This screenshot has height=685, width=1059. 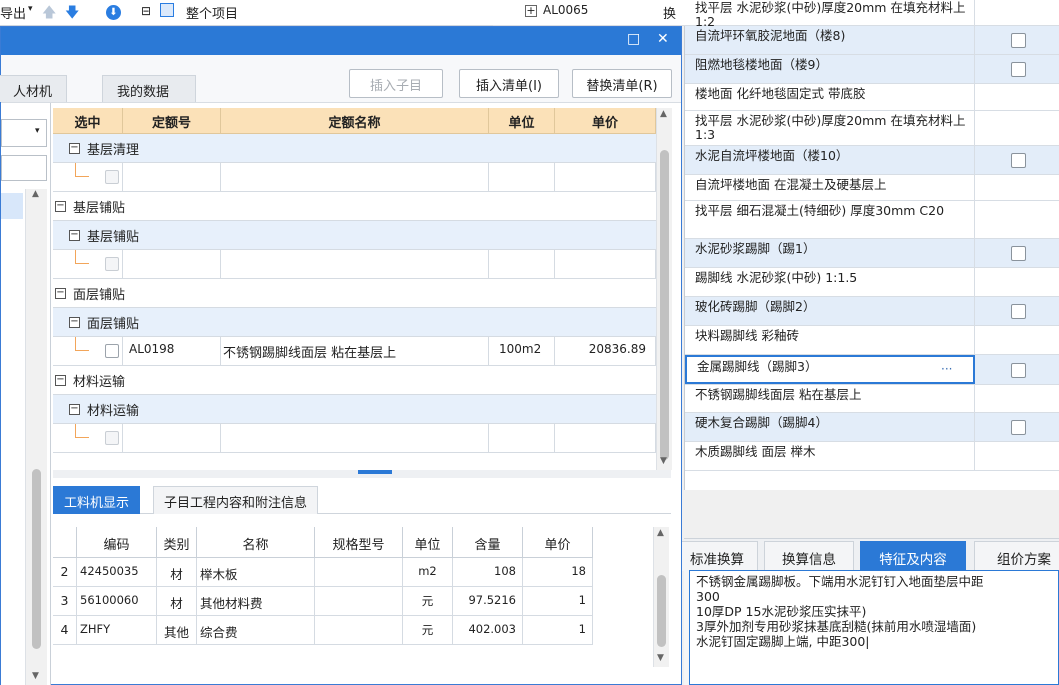 What do you see at coordinates (354, 148) in the screenshot?
I see `table-row: − 基层清理` at bounding box center [354, 148].